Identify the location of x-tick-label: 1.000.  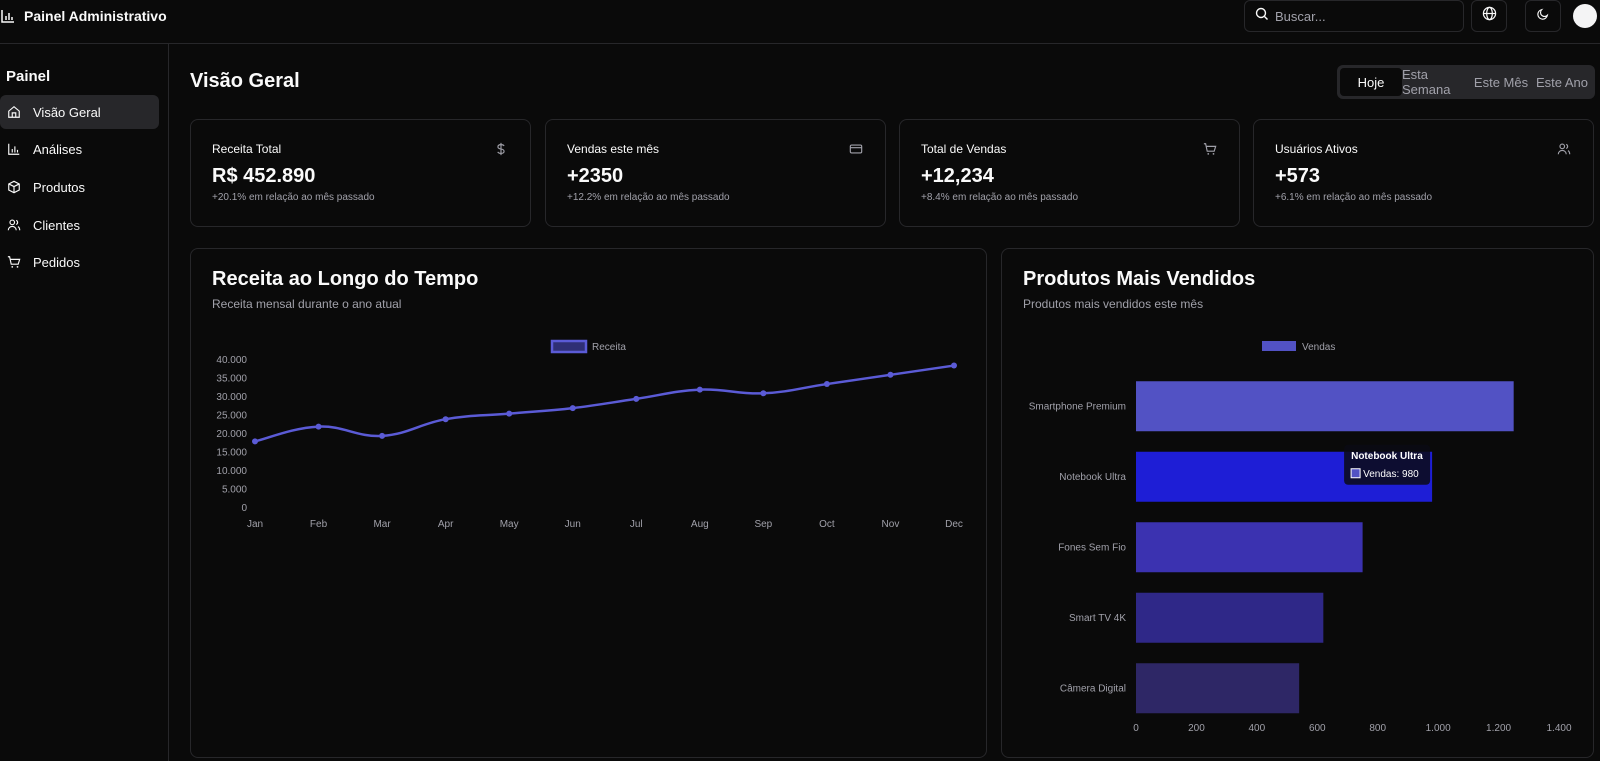
(1438, 728).